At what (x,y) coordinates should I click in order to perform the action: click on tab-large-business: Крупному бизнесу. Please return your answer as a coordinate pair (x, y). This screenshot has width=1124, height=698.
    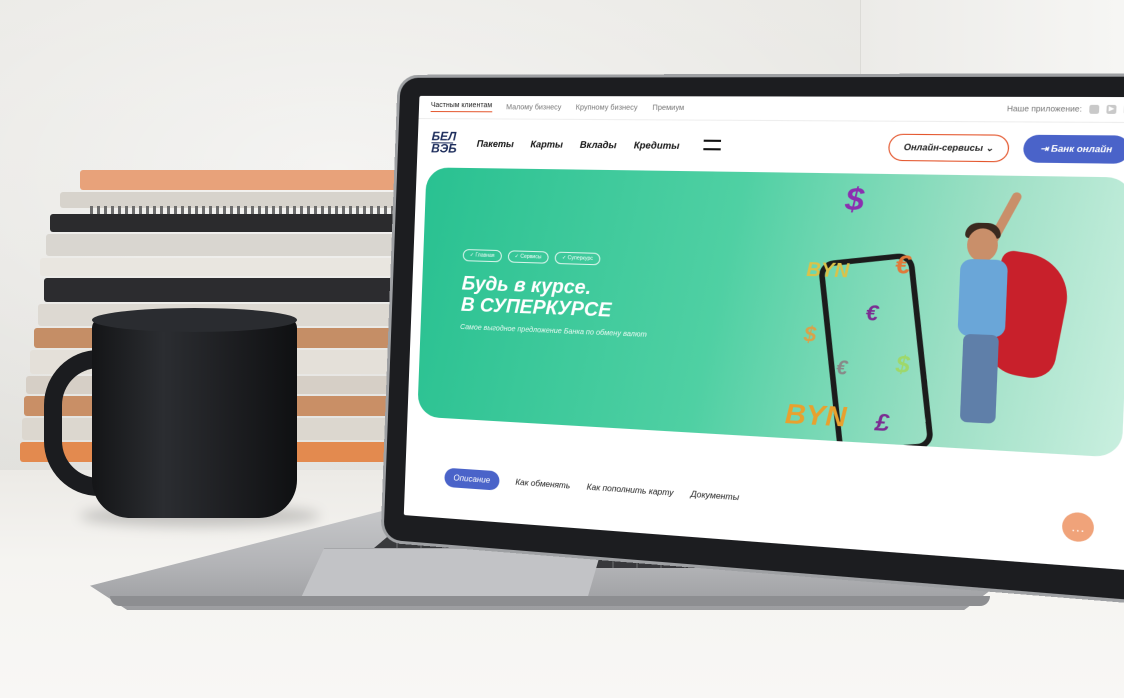
    Looking at the image, I should click on (607, 107).